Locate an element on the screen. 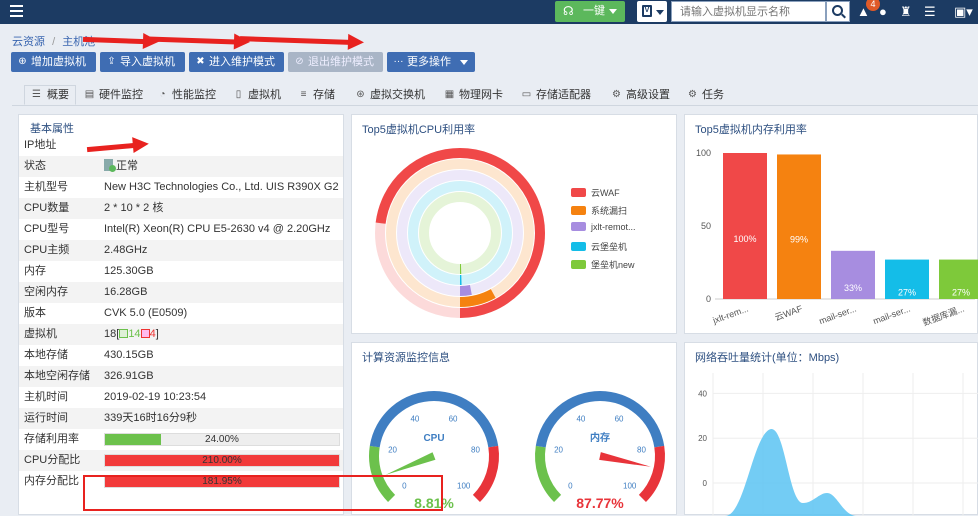  property-value: 2 * 10 * 2 核 is located at coordinates (134, 208).